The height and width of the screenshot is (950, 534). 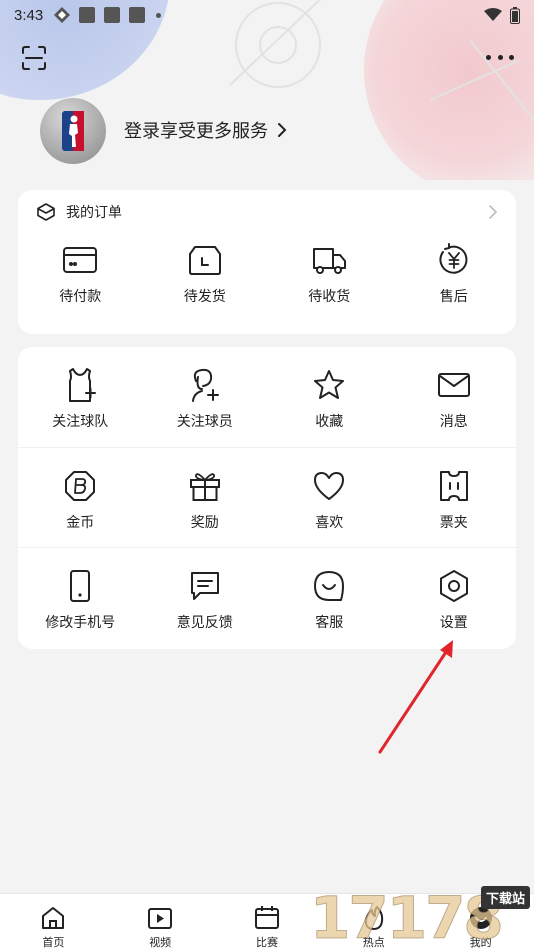 I want to click on scan-icon, so click(x=34, y=58).